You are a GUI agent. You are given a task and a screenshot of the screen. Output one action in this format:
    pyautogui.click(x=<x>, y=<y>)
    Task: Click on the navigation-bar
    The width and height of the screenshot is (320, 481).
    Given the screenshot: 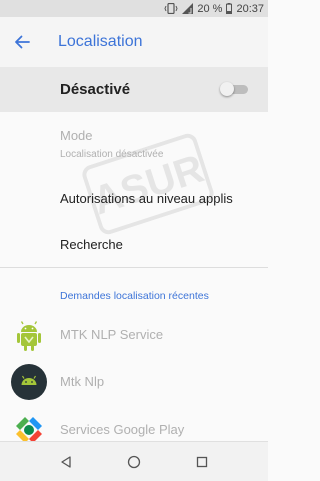 What is the action you would take?
    pyautogui.click(x=134, y=461)
    